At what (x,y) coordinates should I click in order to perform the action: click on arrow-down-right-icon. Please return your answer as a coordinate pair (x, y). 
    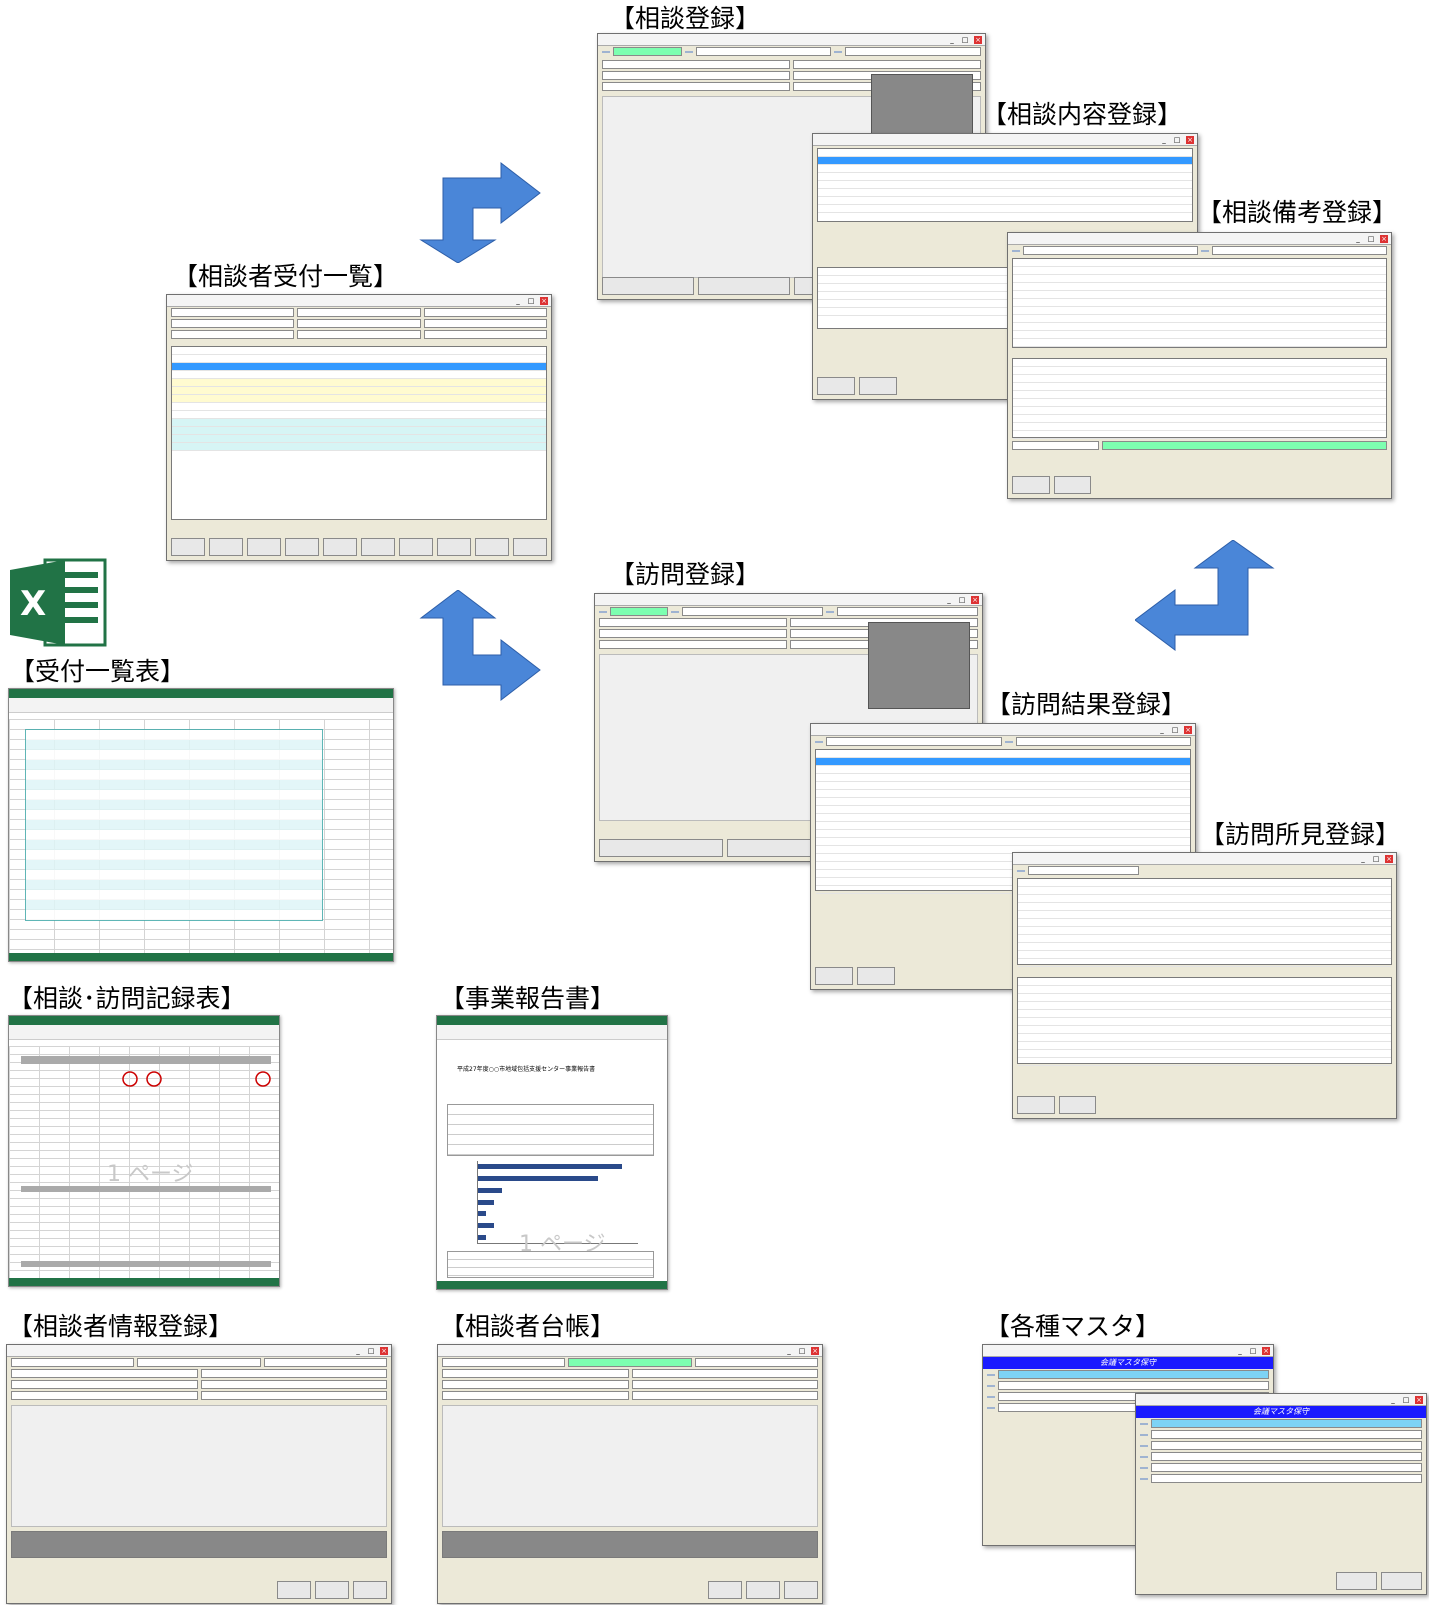
    Looking at the image, I should click on (480, 646).